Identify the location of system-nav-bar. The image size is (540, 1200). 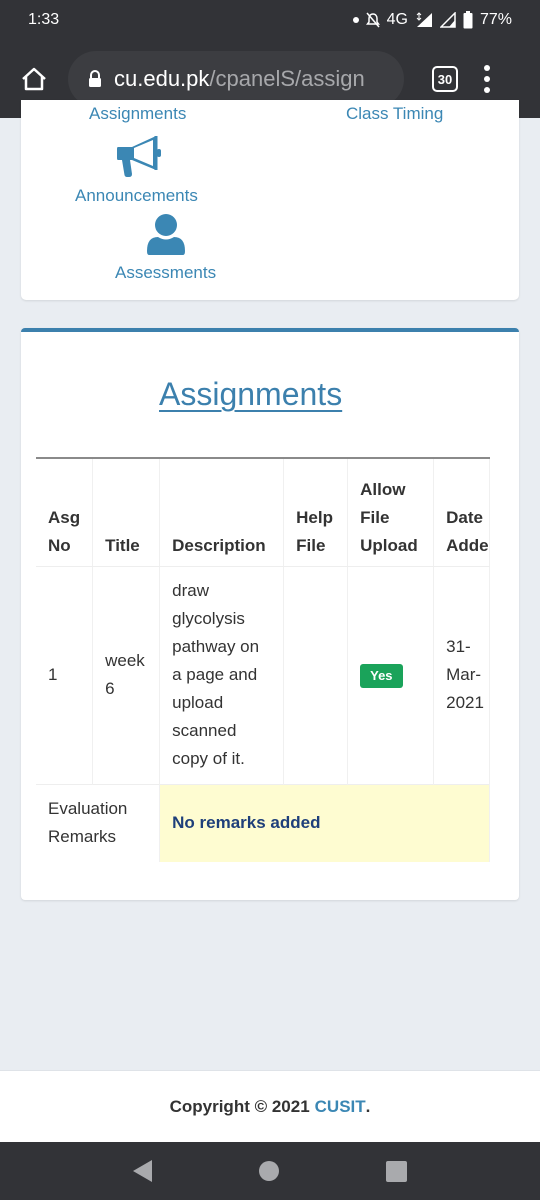
(270, 1171).